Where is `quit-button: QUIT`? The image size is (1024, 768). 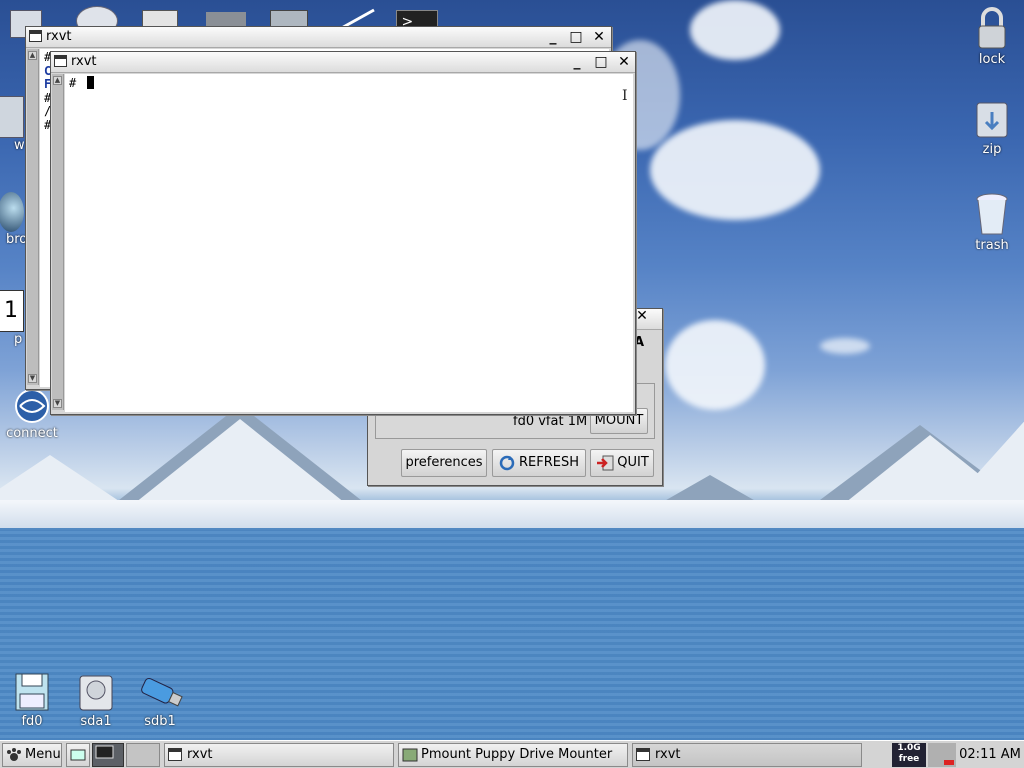 quit-button: QUIT is located at coordinates (622, 463).